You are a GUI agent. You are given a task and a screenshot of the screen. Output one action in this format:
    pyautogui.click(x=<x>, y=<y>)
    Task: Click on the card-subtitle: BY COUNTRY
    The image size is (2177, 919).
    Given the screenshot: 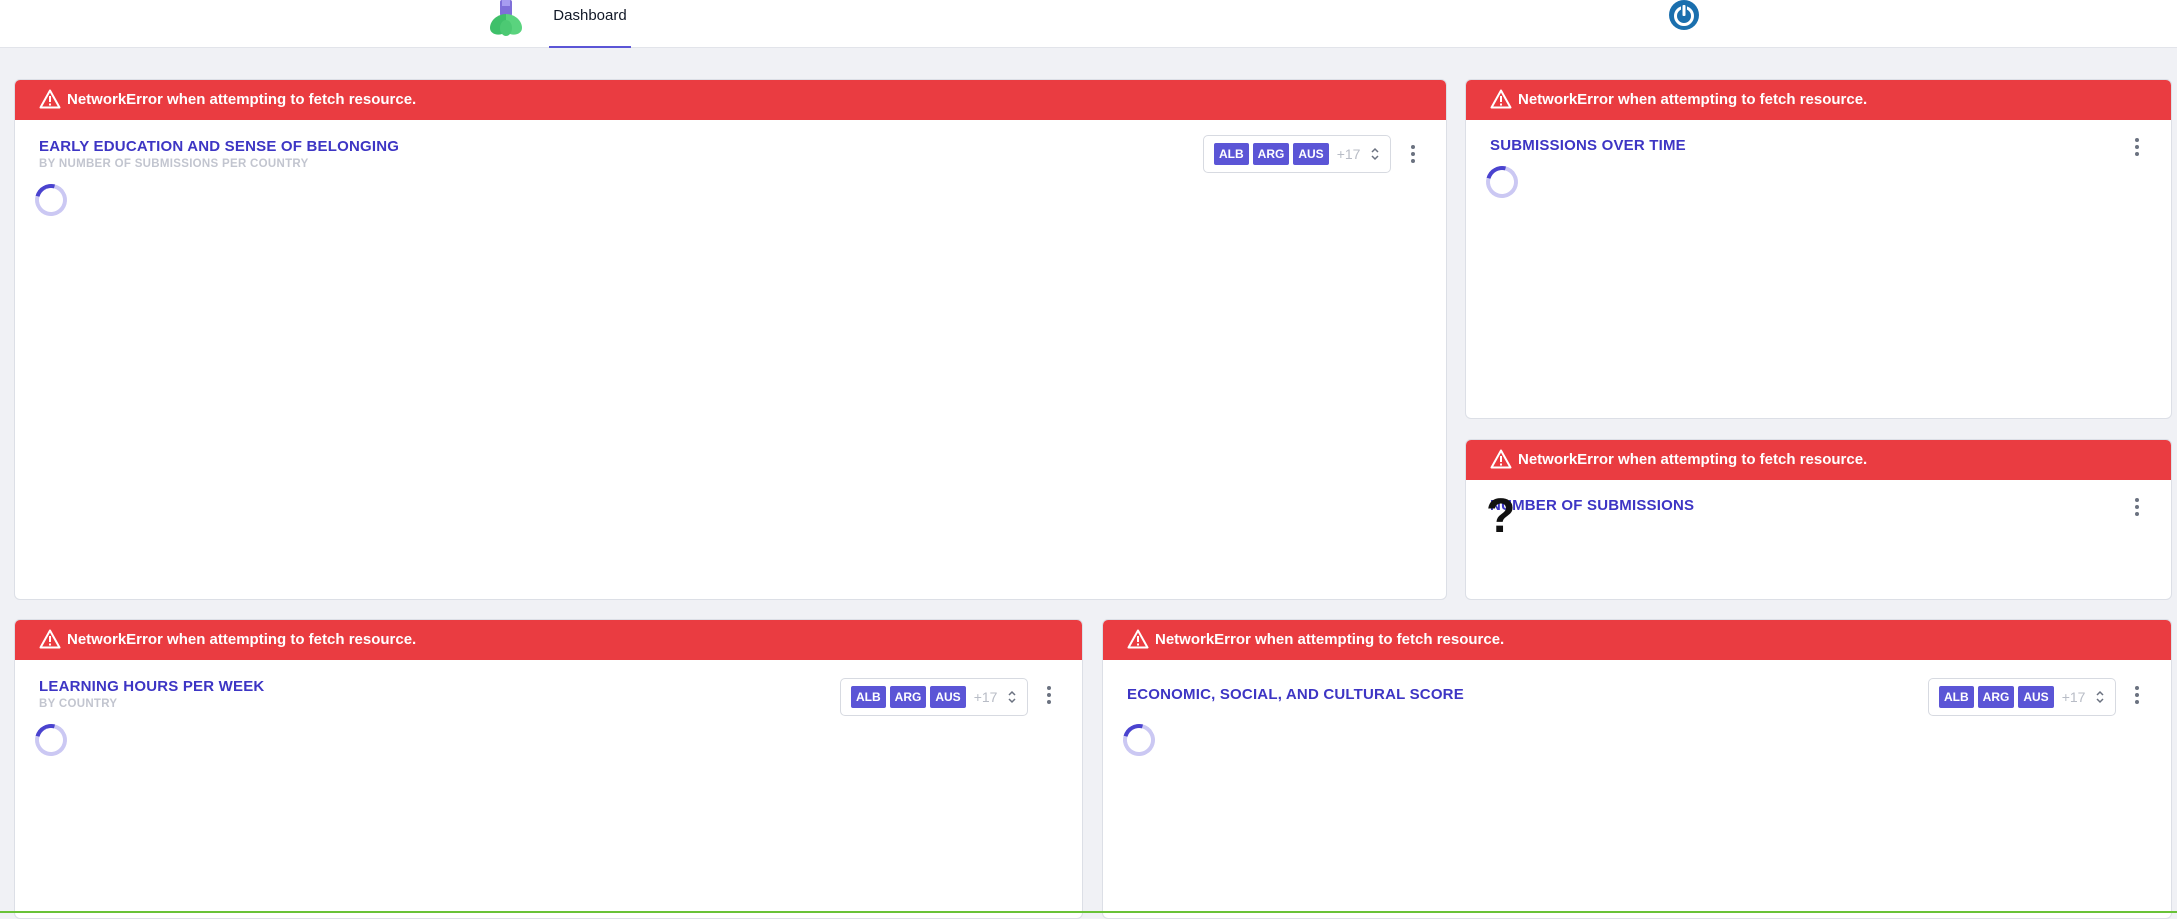 What is the action you would take?
    pyautogui.click(x=78, y=704)
    